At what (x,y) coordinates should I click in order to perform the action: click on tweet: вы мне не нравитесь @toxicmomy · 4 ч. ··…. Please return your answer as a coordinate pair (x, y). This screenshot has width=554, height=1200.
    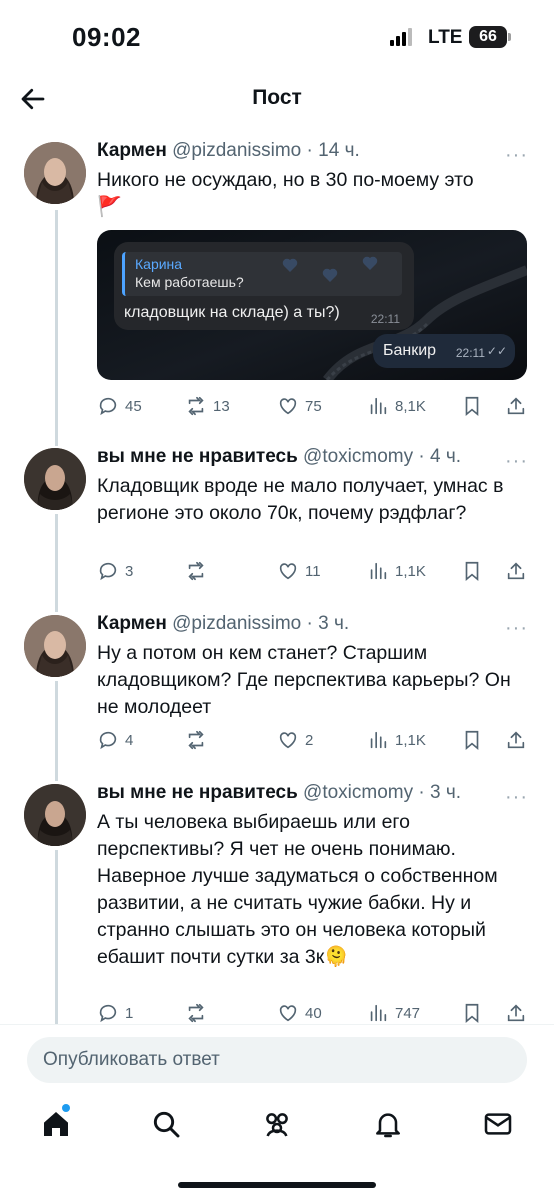
    Looking at the image, I should click on (277, 516).